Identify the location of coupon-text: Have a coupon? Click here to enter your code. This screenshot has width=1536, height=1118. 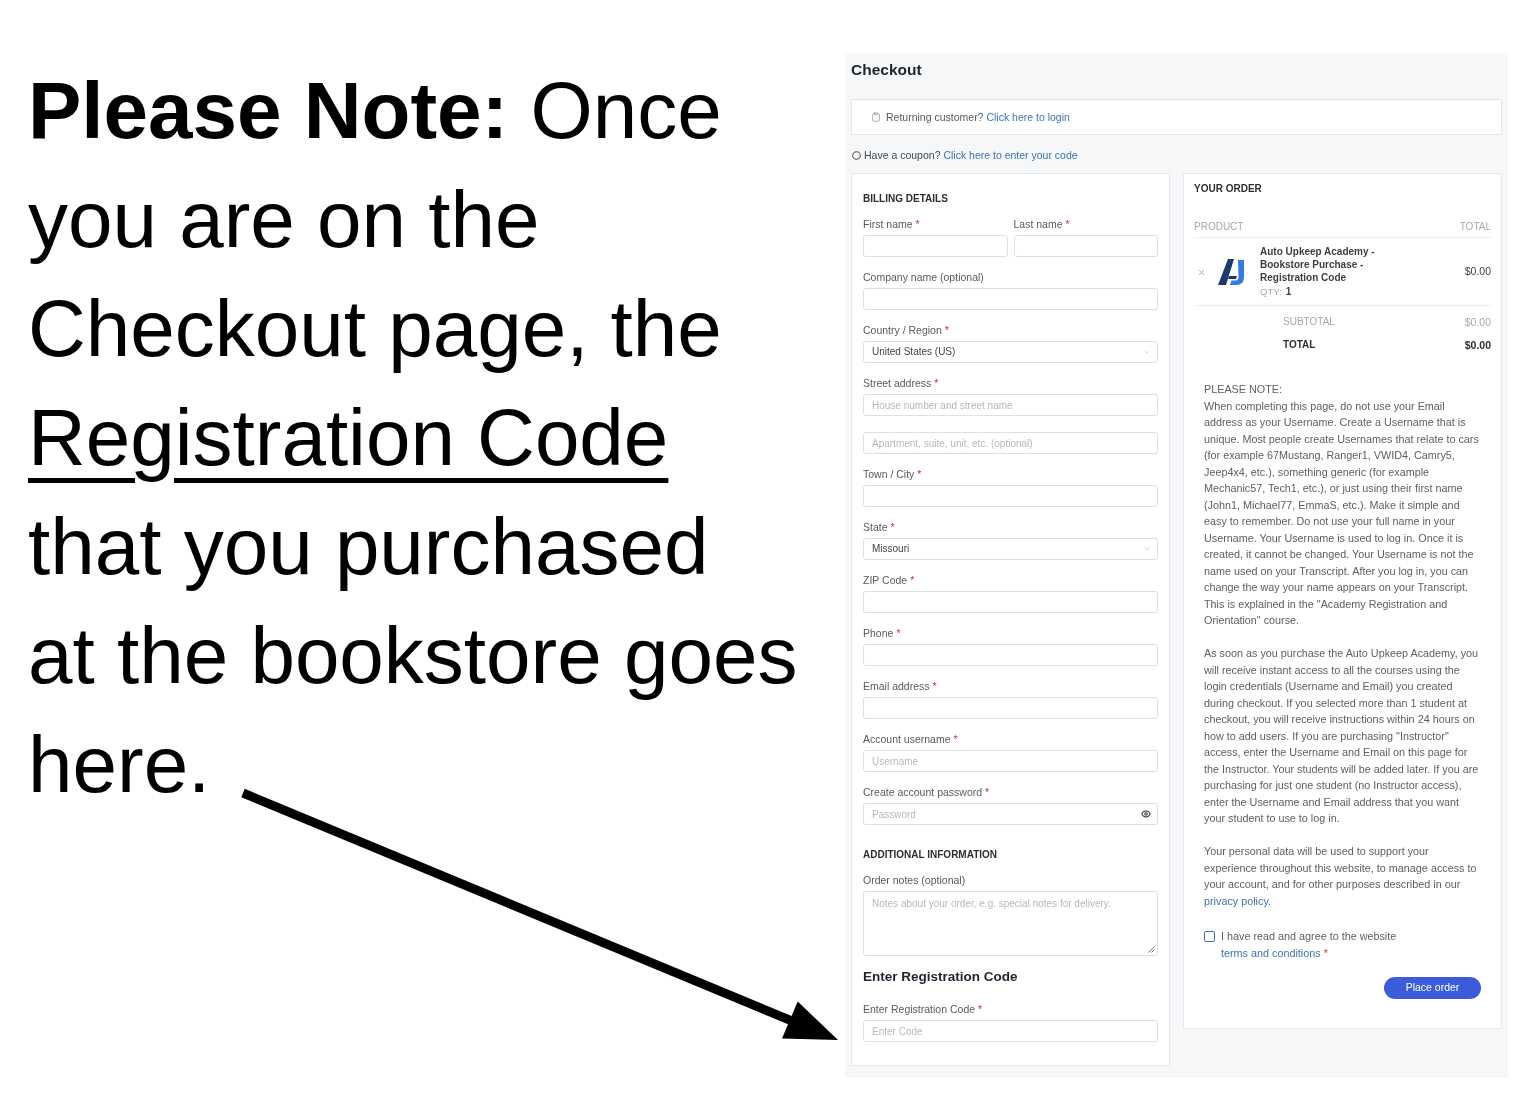
(971, 155).